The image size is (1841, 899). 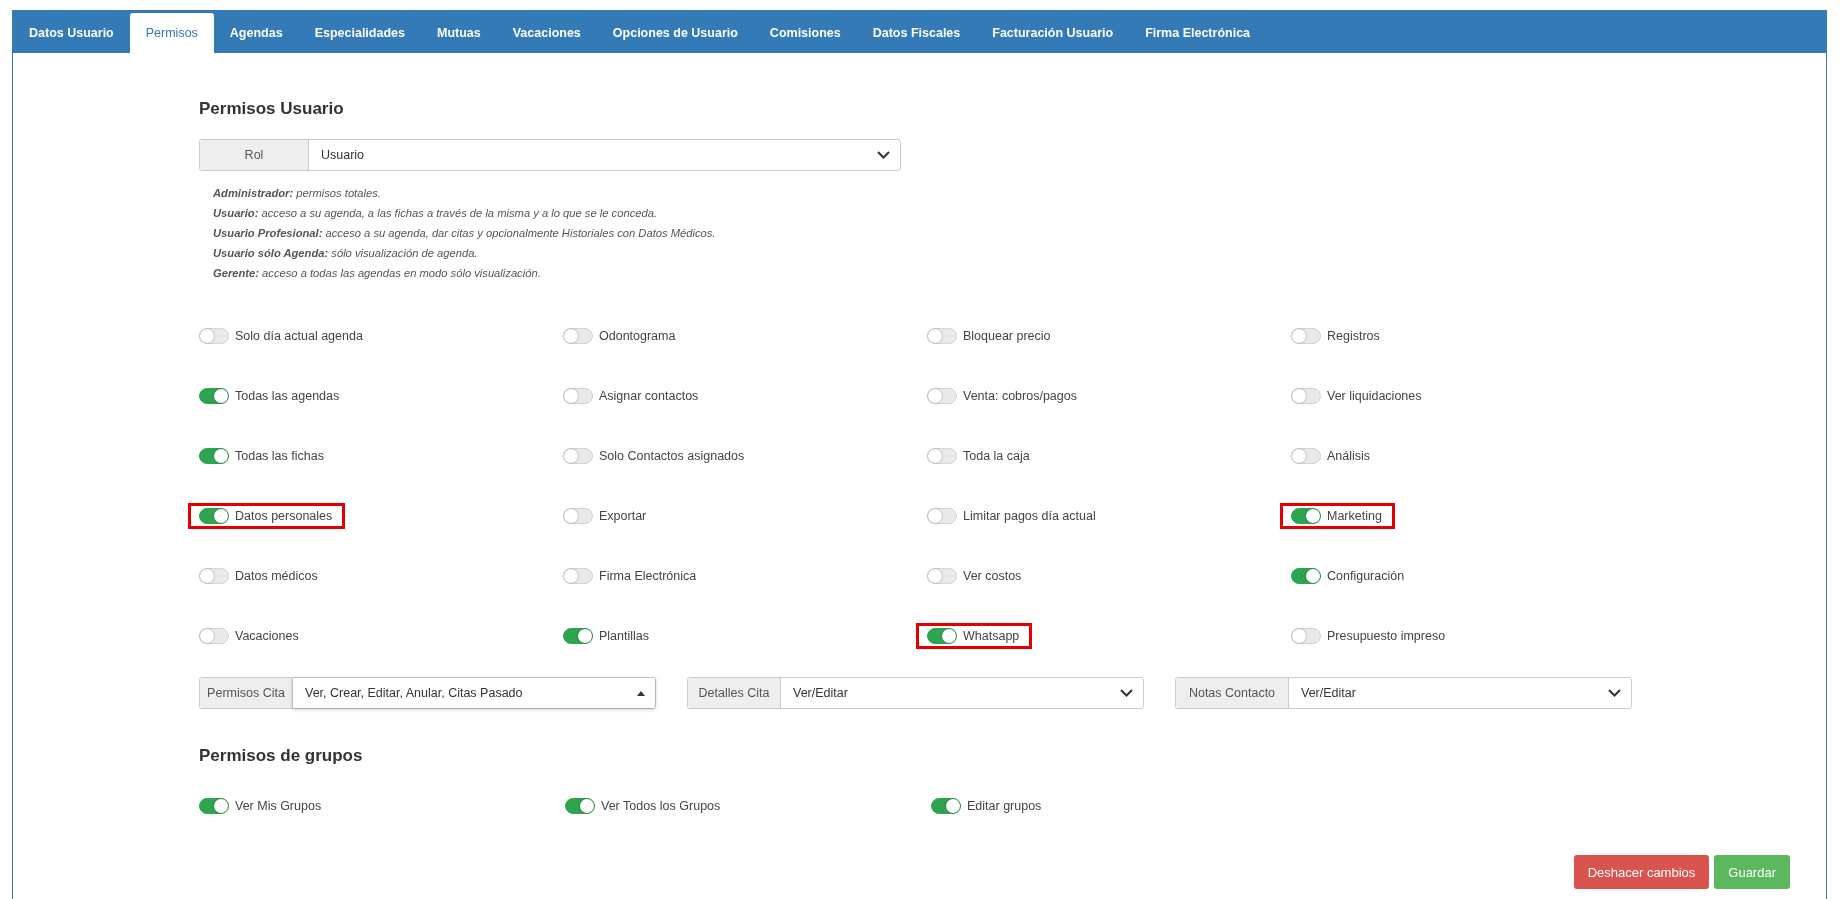 I want to click on toggle-label: Ver costos, so click(x=992, y=576).